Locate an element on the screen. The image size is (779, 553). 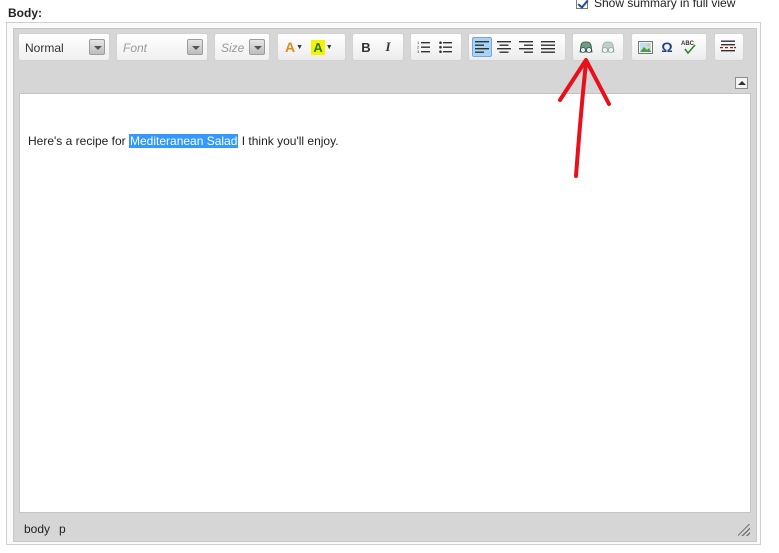
justify-button is located at coordinates (548, 47).